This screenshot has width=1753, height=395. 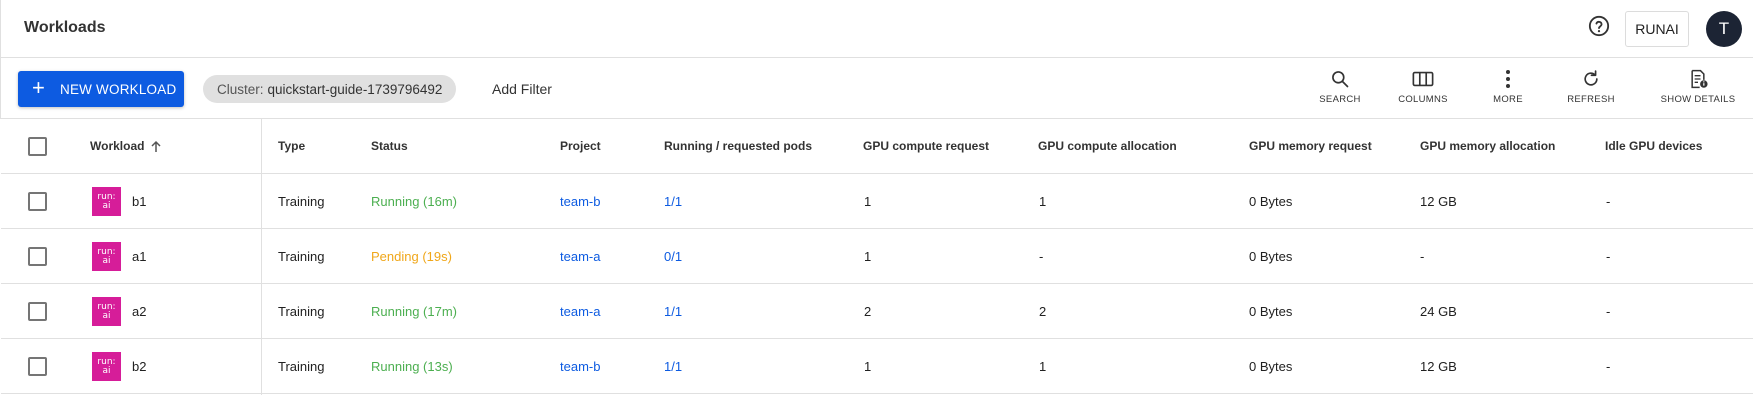 What do you see at coordinates (1508, 99) in the screenshot?
I see `more-label: MORE` at bounding box center [1508, 99].